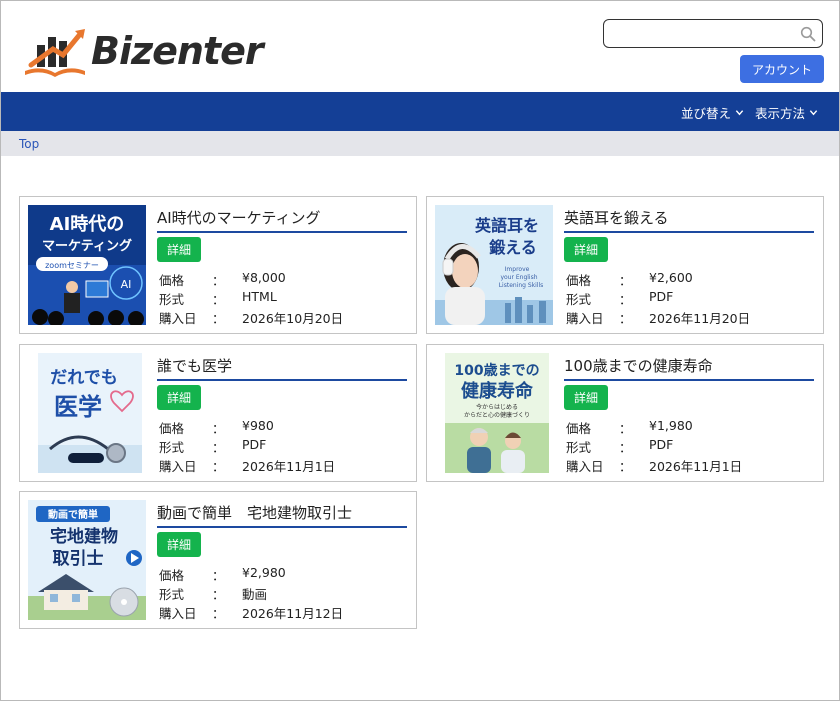  I want to click on search-box, so click(713, 33).